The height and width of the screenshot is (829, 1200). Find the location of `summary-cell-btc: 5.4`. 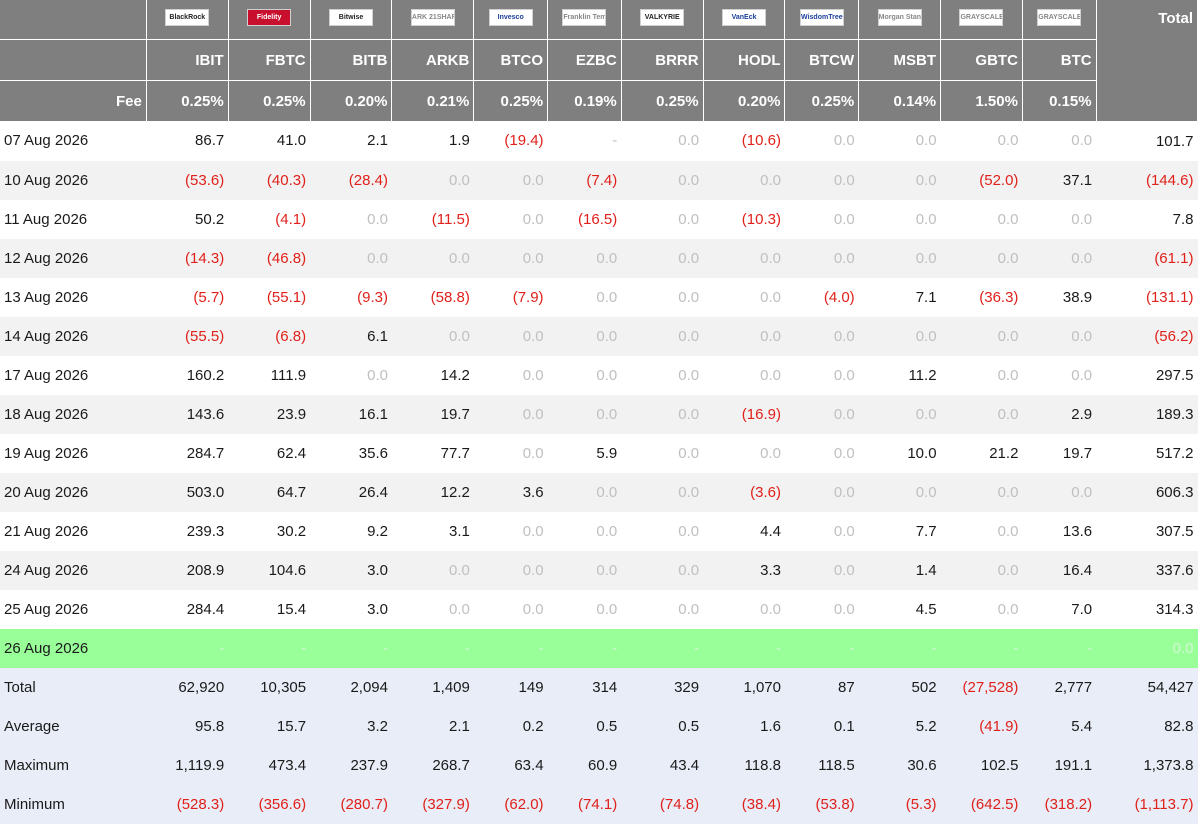

summary-cell-btc: 5.4 is located at coordinates (1059, 726).